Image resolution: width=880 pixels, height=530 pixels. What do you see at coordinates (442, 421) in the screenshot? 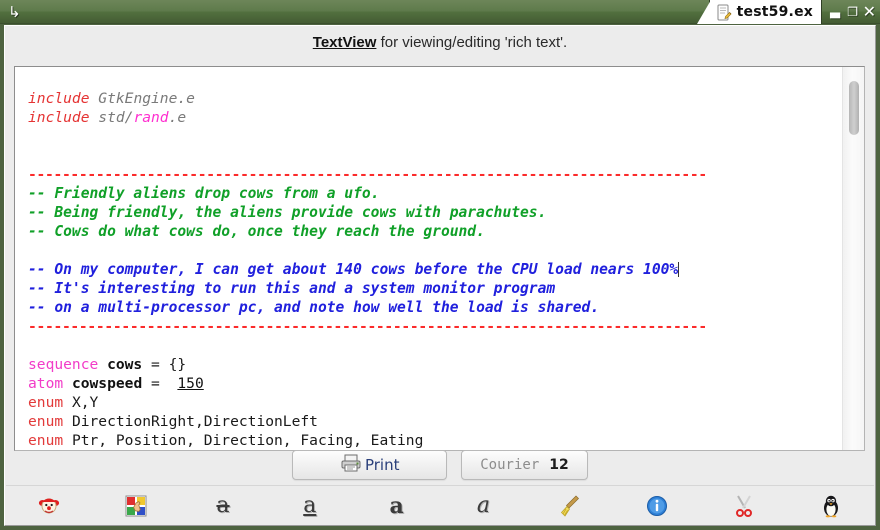
I see `code-line: enum DirectionRight,DirectionLeft` at bounding box center [442, 421].